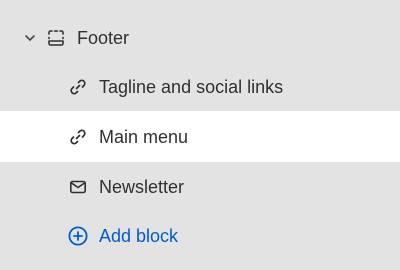  Describe the element at coordinates (142, 187) in the screenshot. I see `block-label-newsletter: Newsletter` at that location.